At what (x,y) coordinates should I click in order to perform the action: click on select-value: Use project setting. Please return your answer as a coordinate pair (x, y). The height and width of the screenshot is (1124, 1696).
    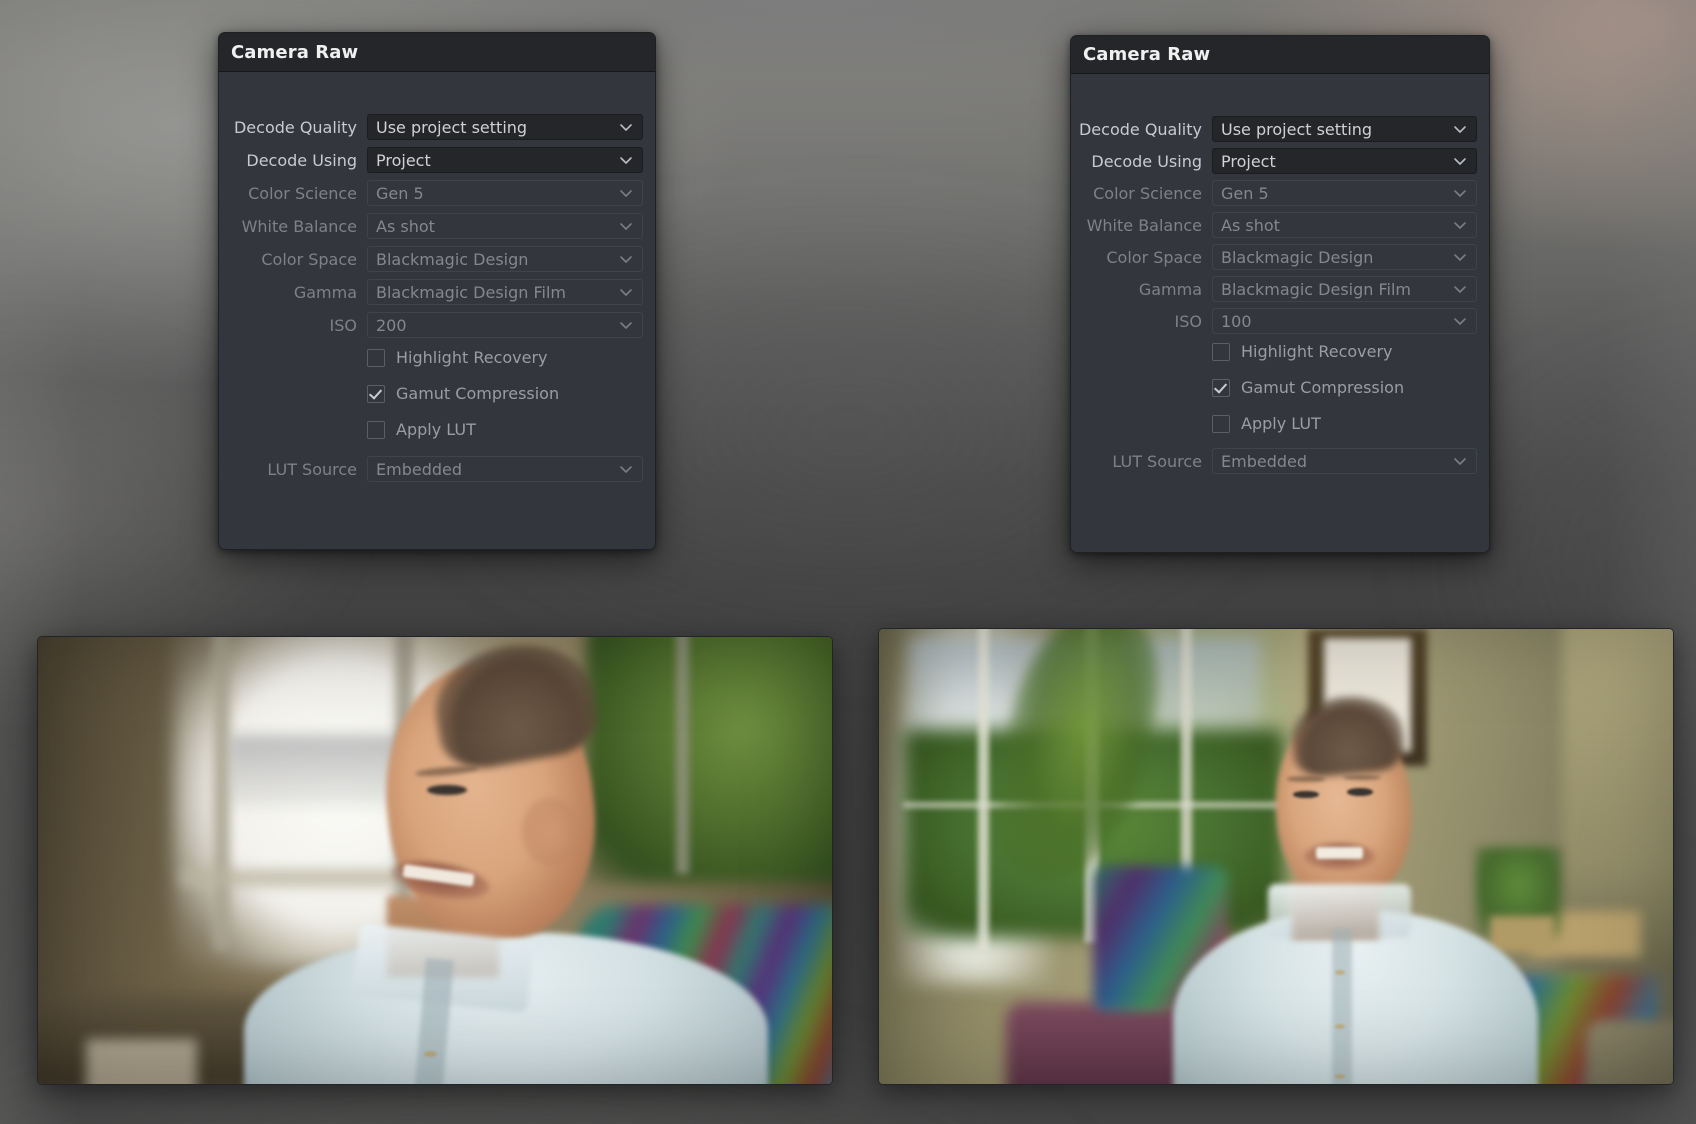
    Looking at the image, I should click on (1297, 129).